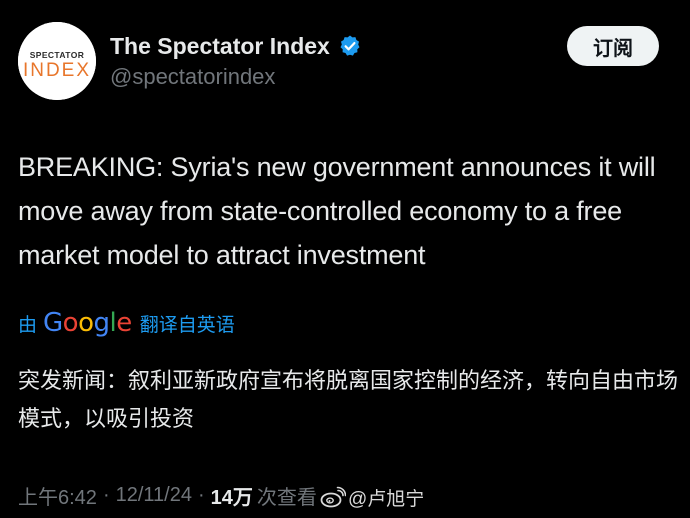 This screenshot has width=690, height=518. I want to click on views-count: 14万, so click(231, 497).